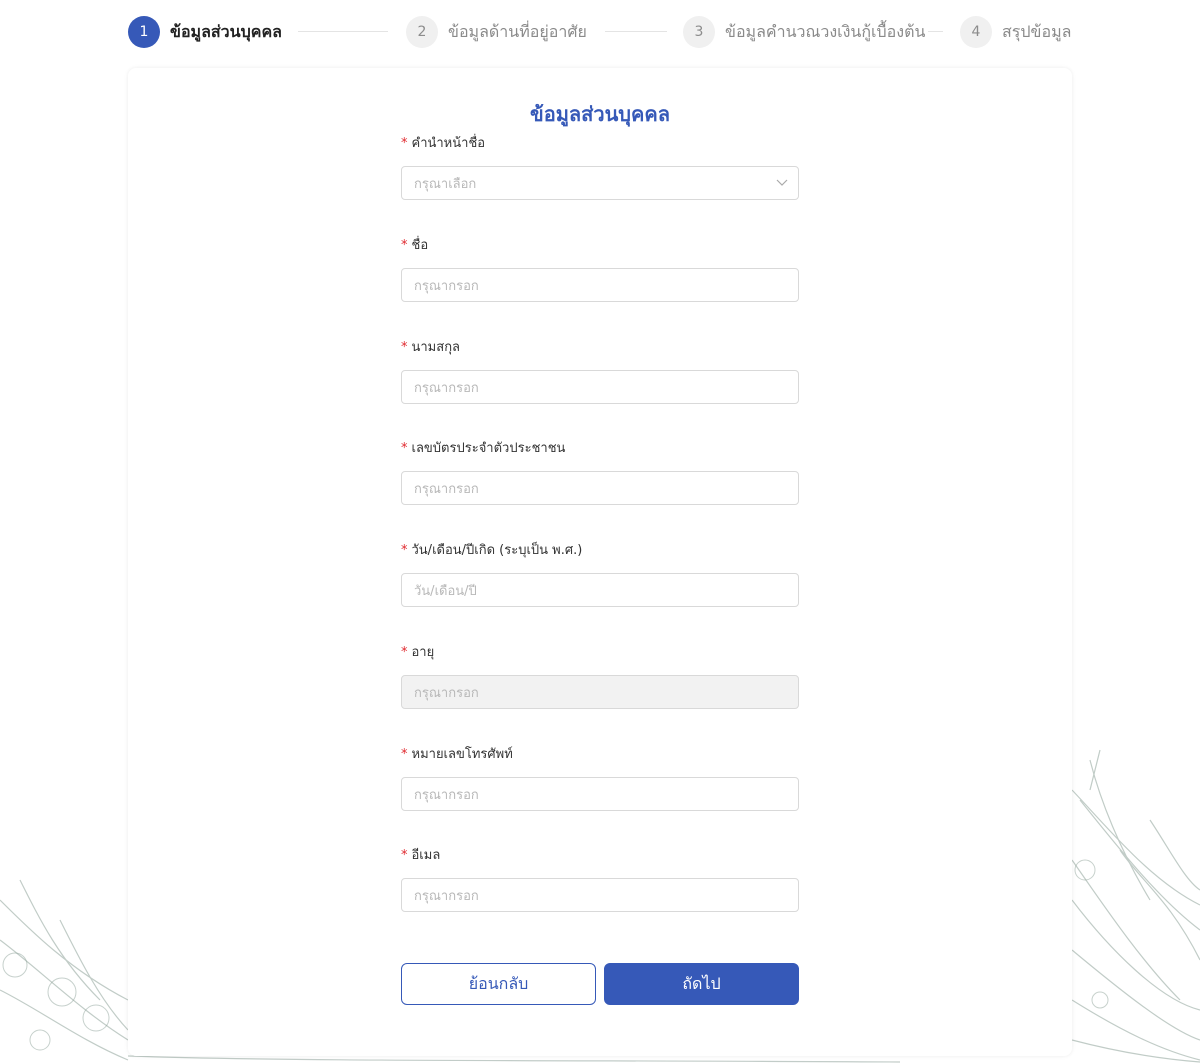 The height and width of the screenshot is (1064, 1200). Describe the element at coordinates (423, 652) in the screenshot. I see `field-label-text: อายุ` at that location.